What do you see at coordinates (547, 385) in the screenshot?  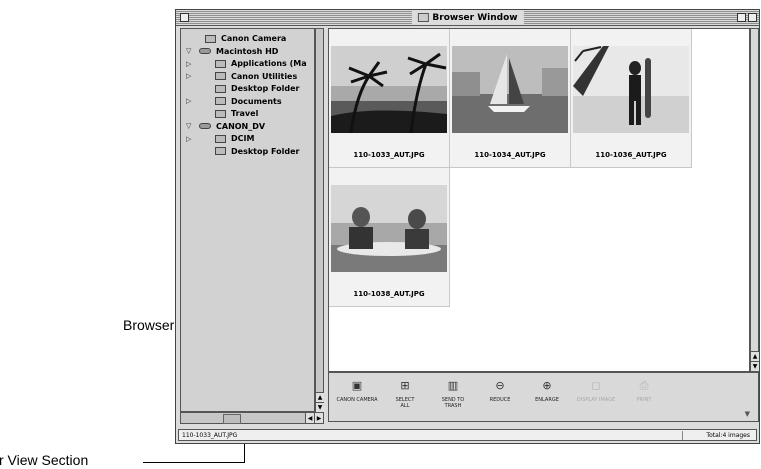 I see `zoom-in-icon: ⊕` at bounding box center [547, 385].